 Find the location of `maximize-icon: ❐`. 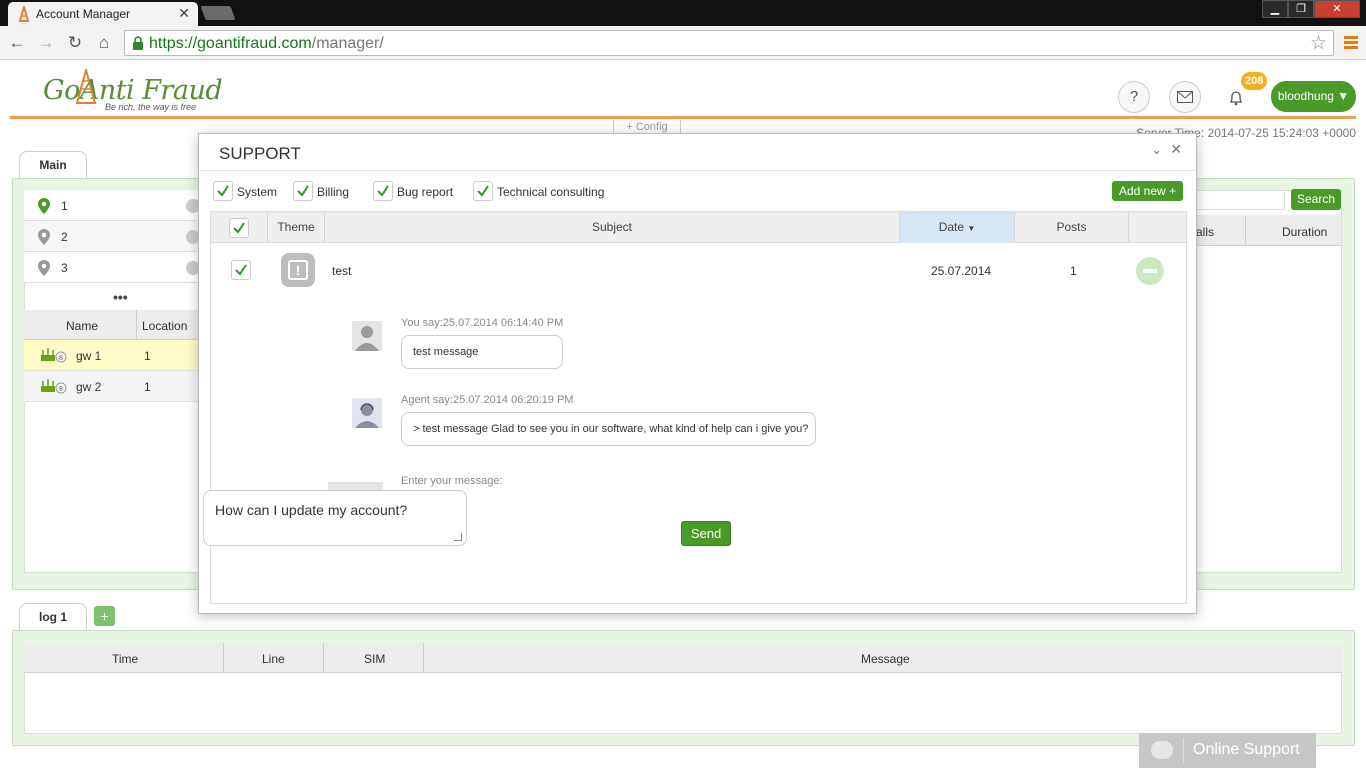

maximize-icon: ❐ is located at coordinates (1301, 9).